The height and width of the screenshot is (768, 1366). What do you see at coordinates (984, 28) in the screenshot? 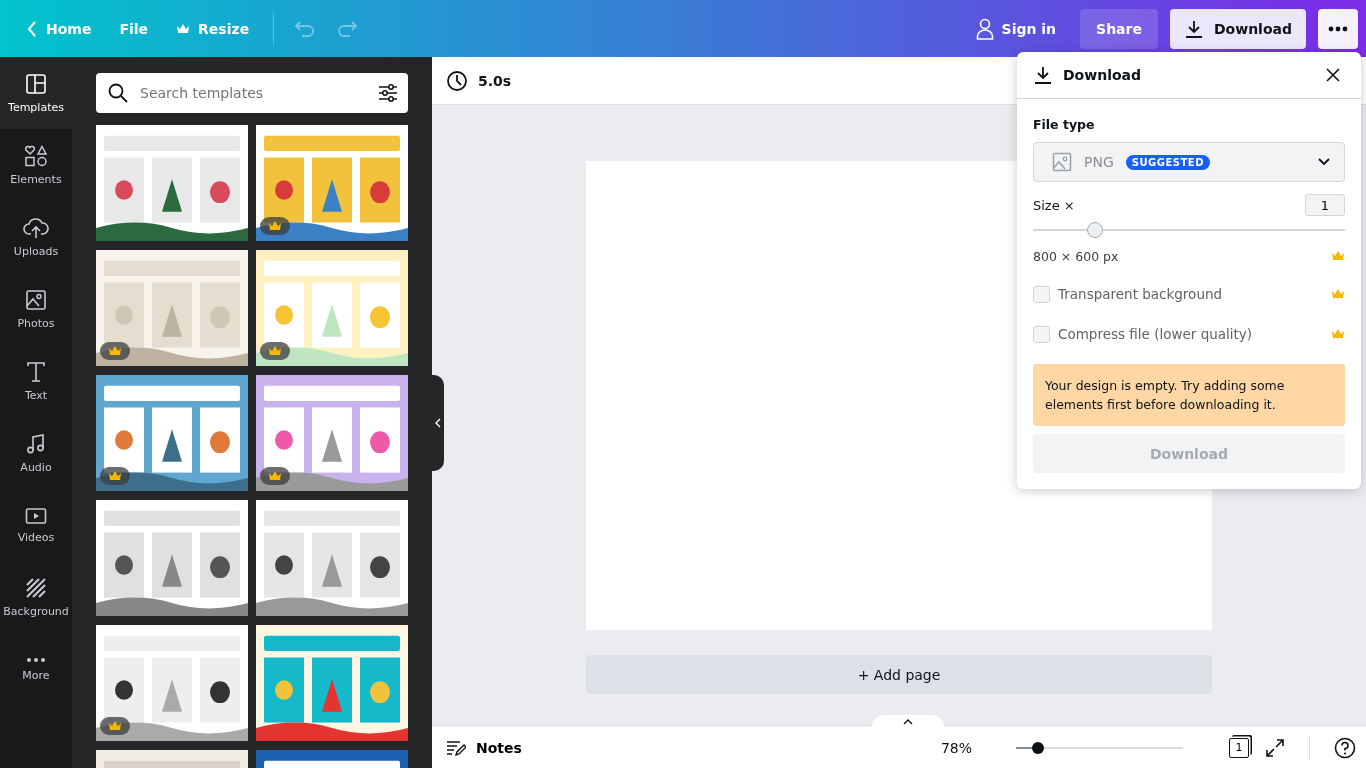
I see `person-icon` at bounding box center [984, 28].